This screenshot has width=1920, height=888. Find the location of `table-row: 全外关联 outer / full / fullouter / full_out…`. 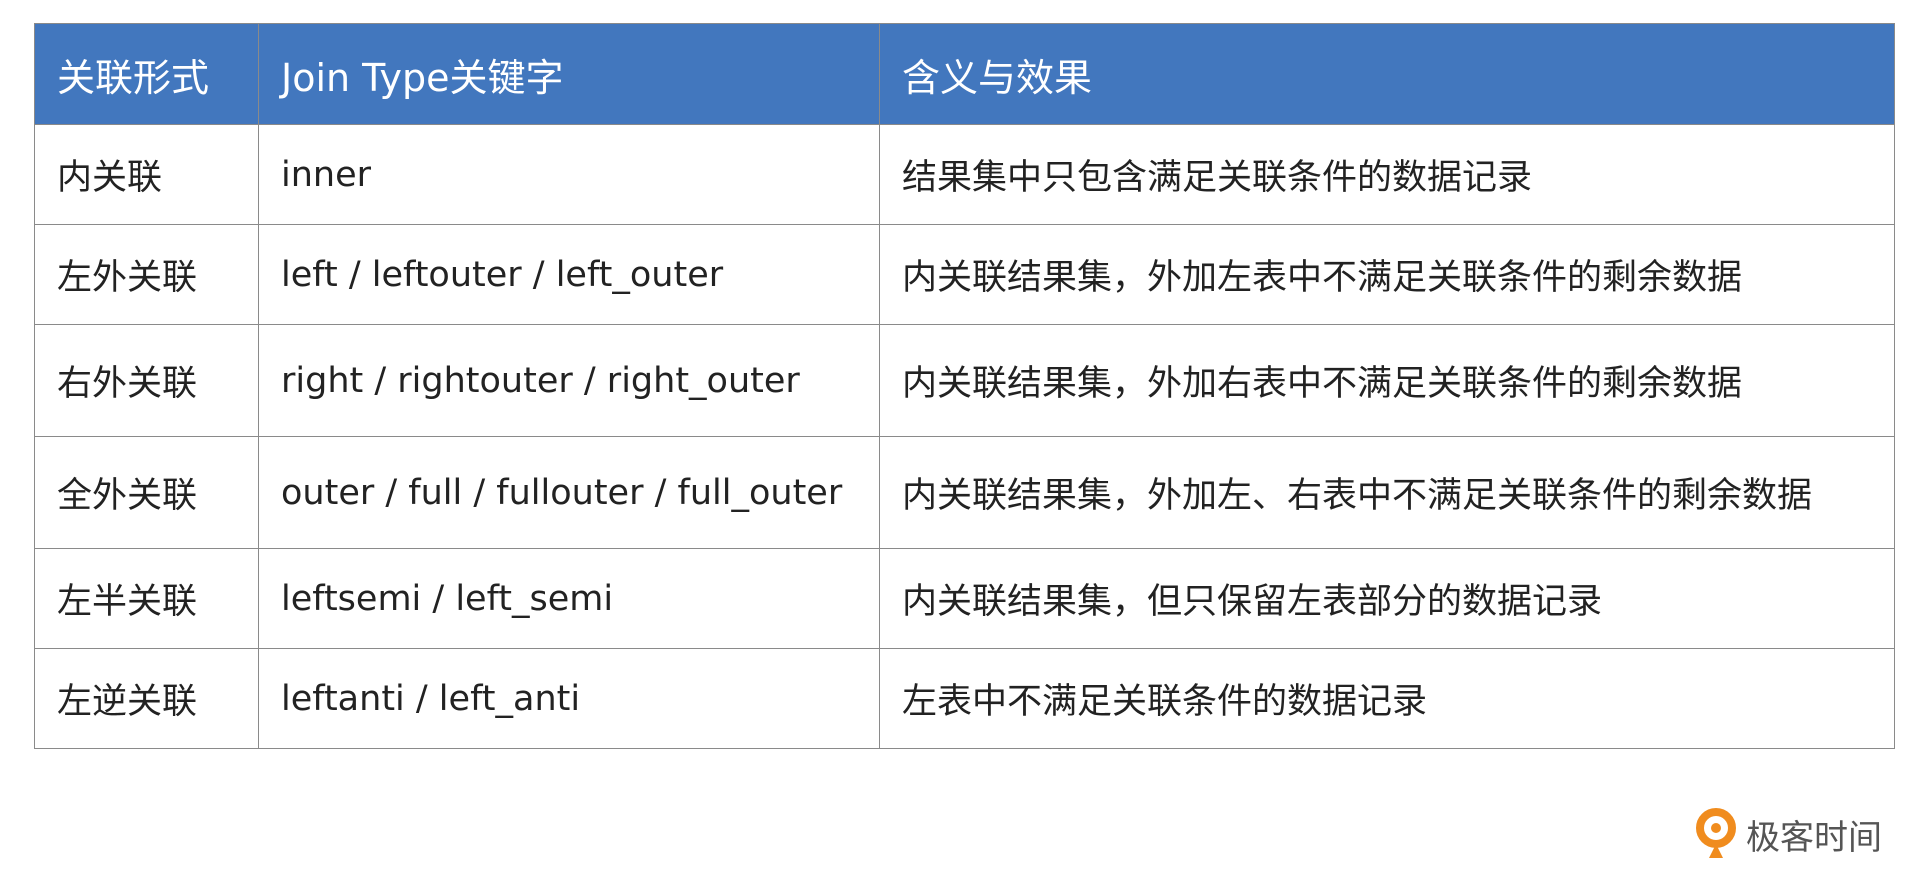

table-row: 全外关联 outer / full / fullouter / full_out… is located at coordinates (964, 492).